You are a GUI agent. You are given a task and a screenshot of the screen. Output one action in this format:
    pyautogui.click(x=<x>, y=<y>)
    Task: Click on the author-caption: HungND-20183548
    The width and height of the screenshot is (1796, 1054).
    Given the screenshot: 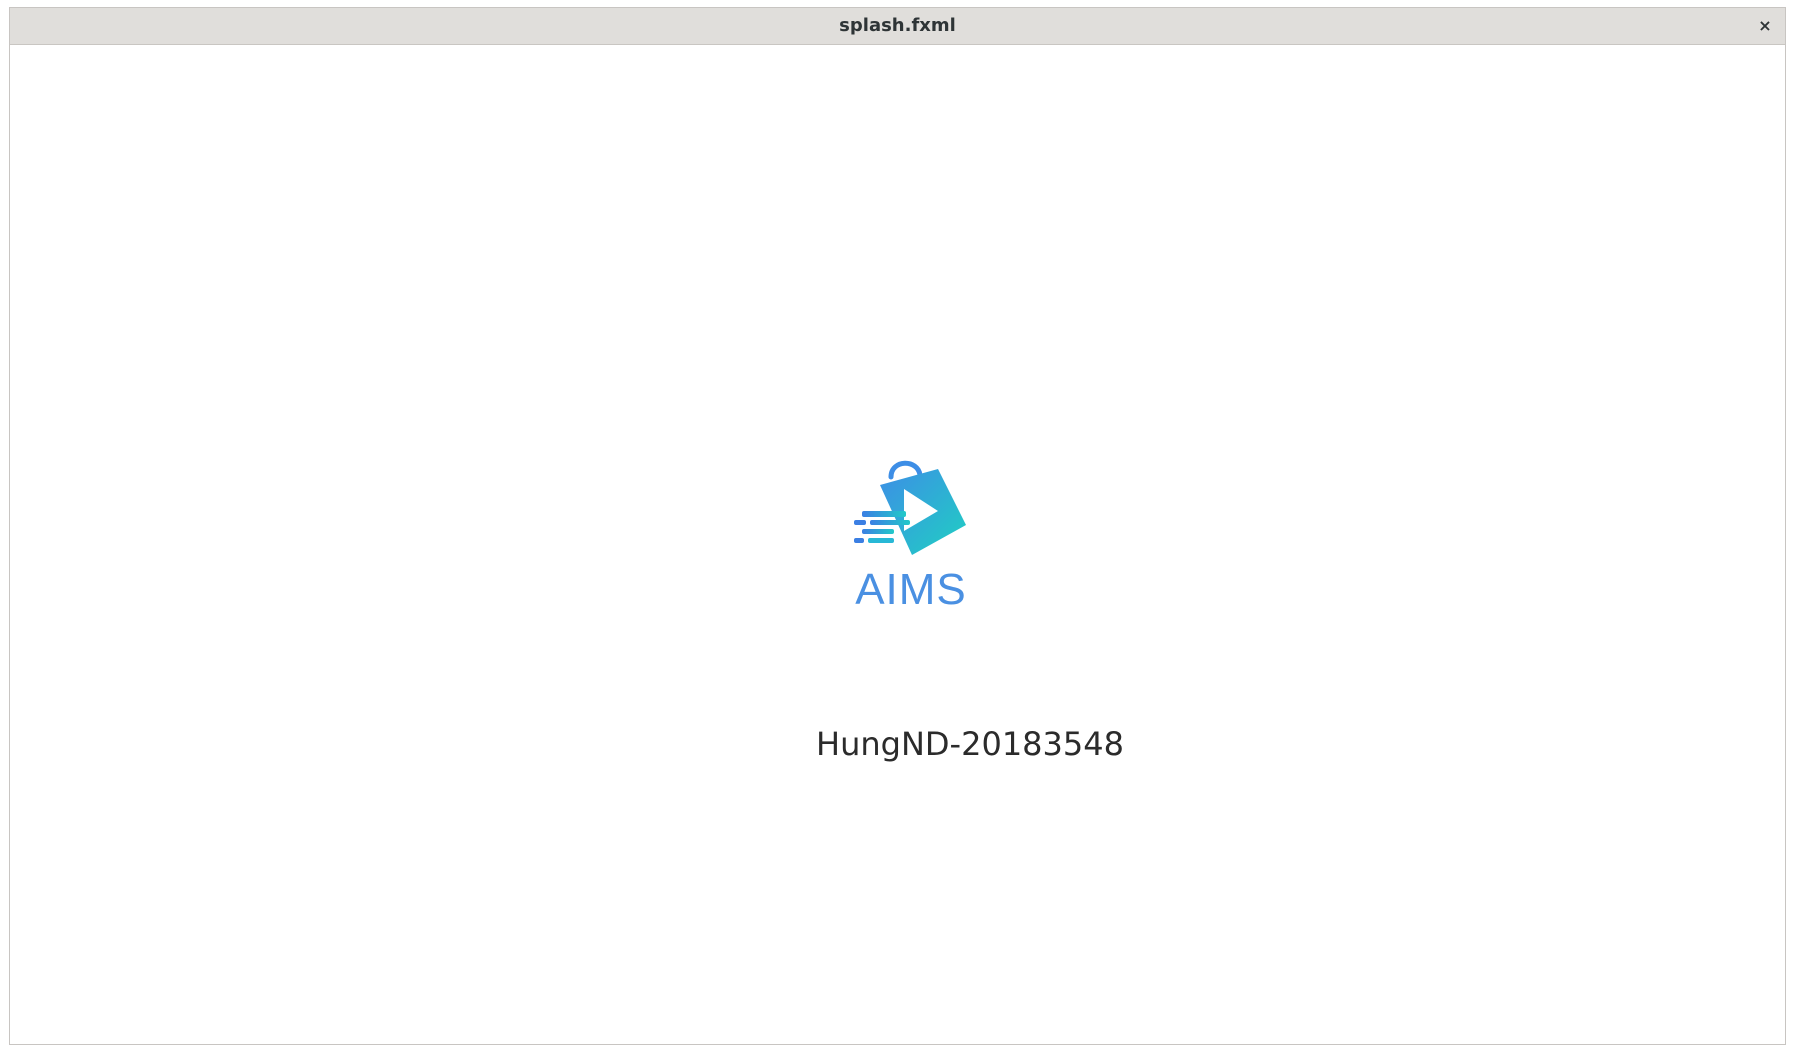 What is the action you would take?
    pyautogui.click(x=970, y=744)
    